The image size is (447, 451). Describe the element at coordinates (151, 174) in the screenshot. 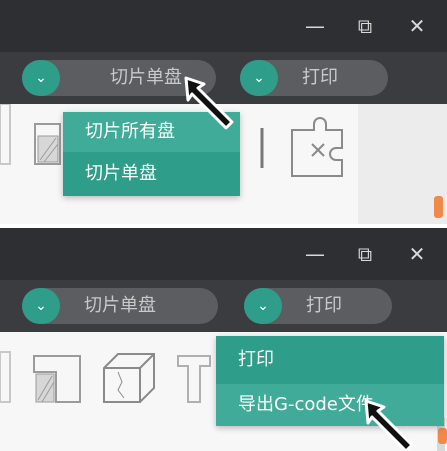

I see `menu-item-slice-single-plate: 切片单盘` at that location.